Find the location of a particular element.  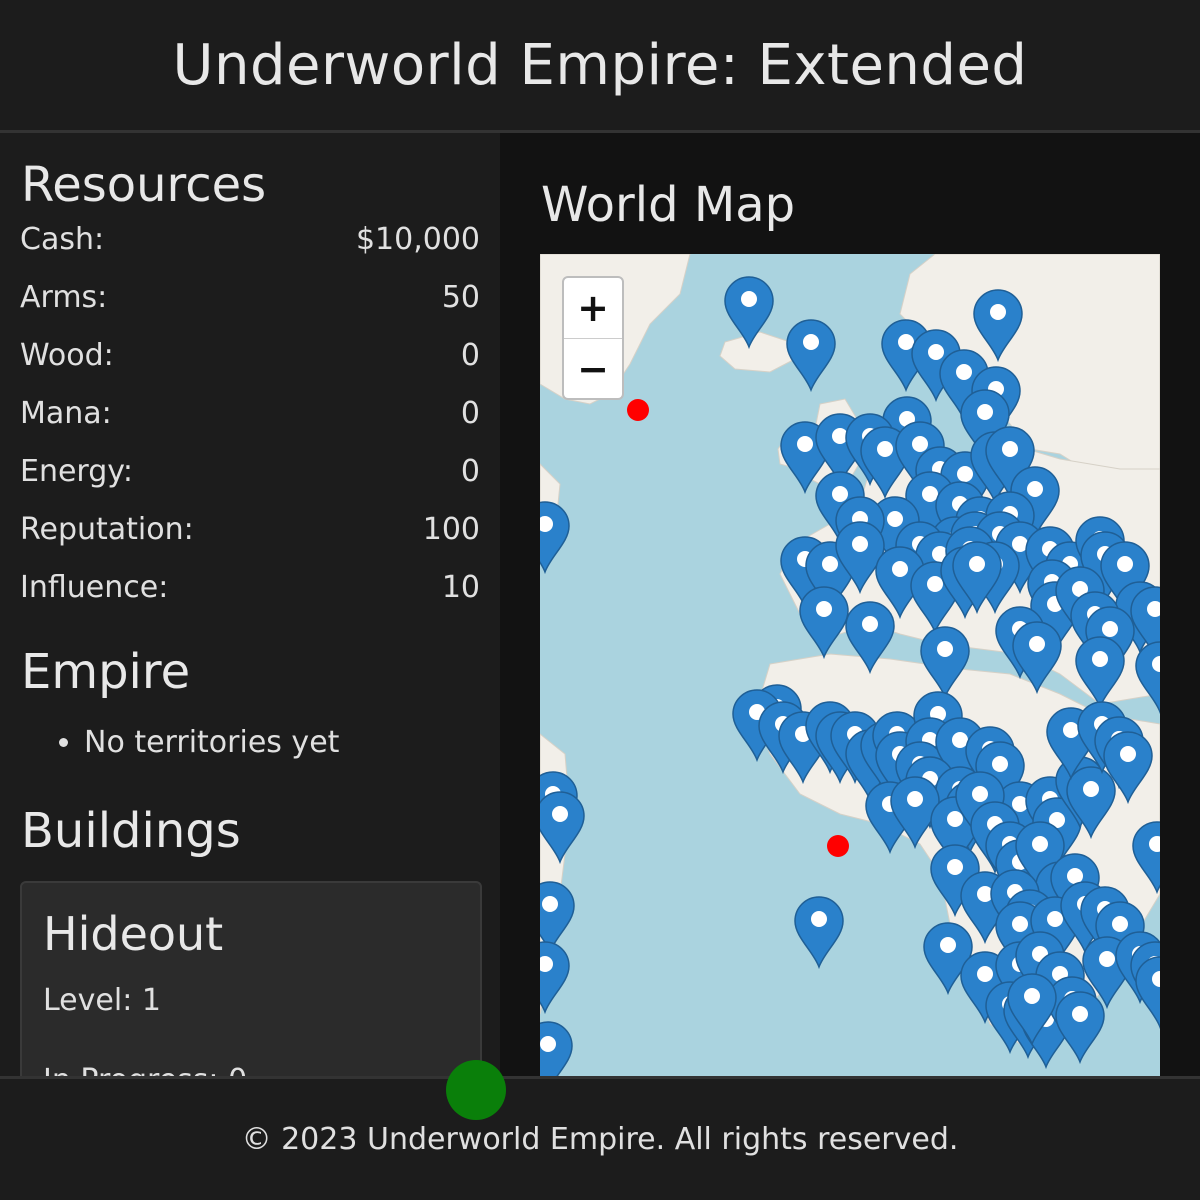

resource-label: Energy: is located at coordinates (76, 471).